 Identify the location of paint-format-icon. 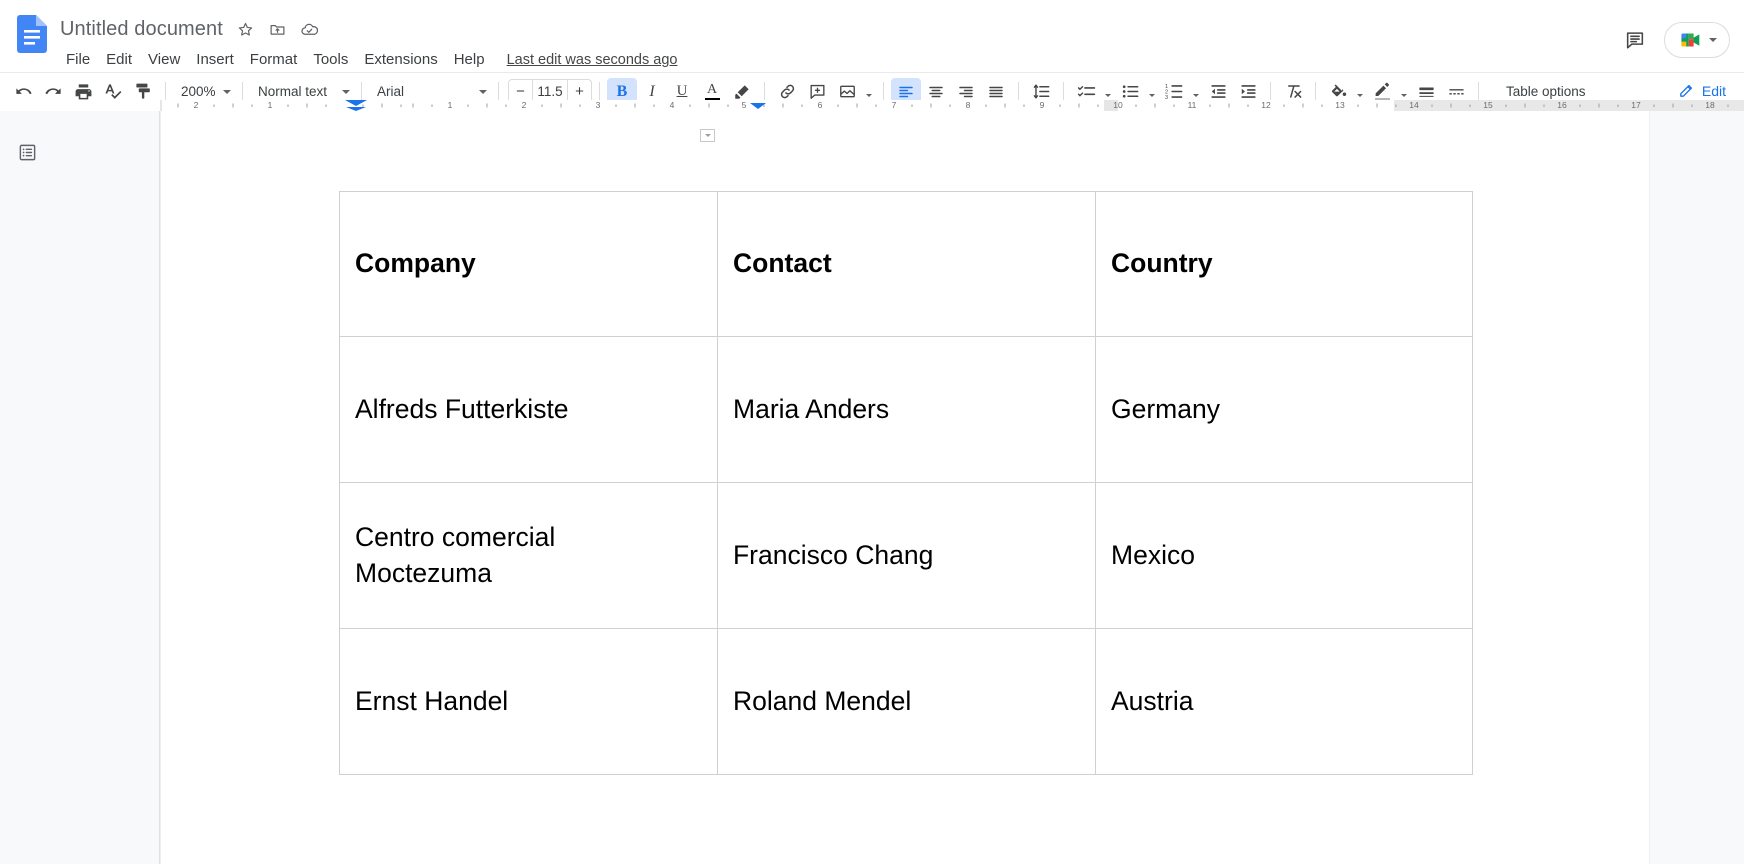
(143, 92).